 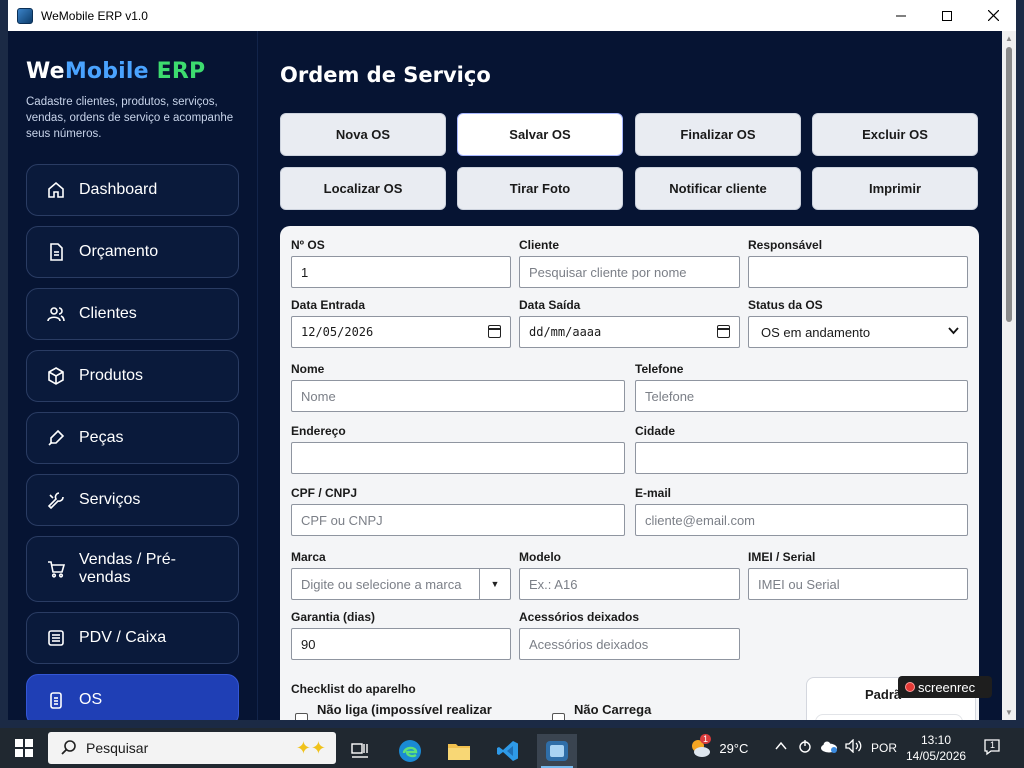 I want to click on sidebar-item-label: Dashboard, so click(x=118, y=189).